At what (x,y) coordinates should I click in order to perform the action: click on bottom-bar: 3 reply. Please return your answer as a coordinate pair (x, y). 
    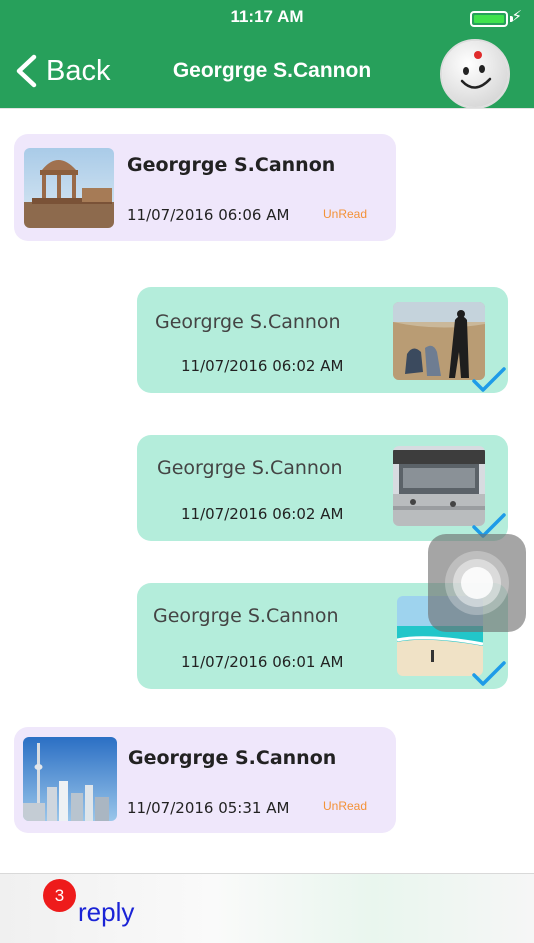
    Looking at the image, I should click on (267, 908).